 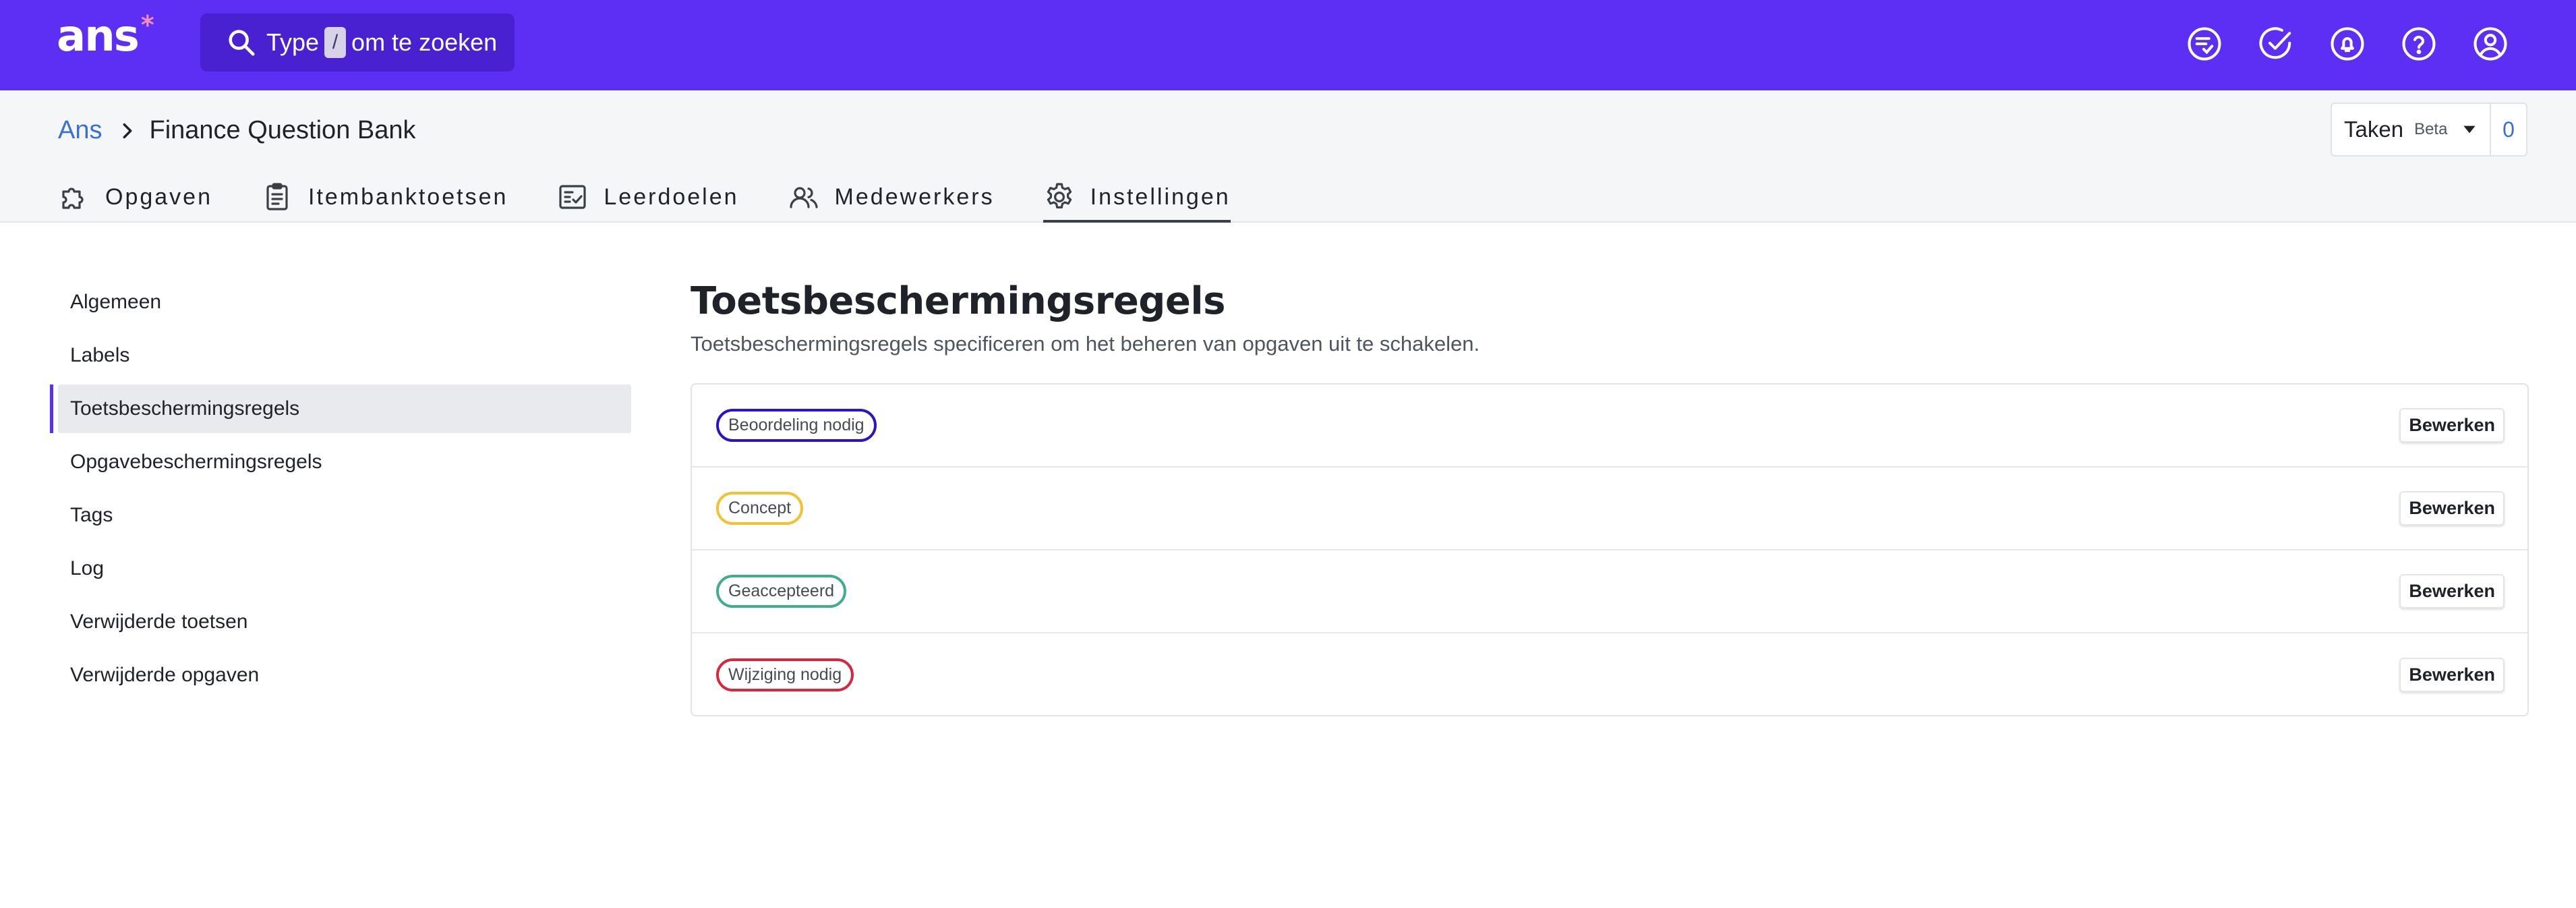 I want to click on tab-label: Instellingen, so click(x=1160, y=197).